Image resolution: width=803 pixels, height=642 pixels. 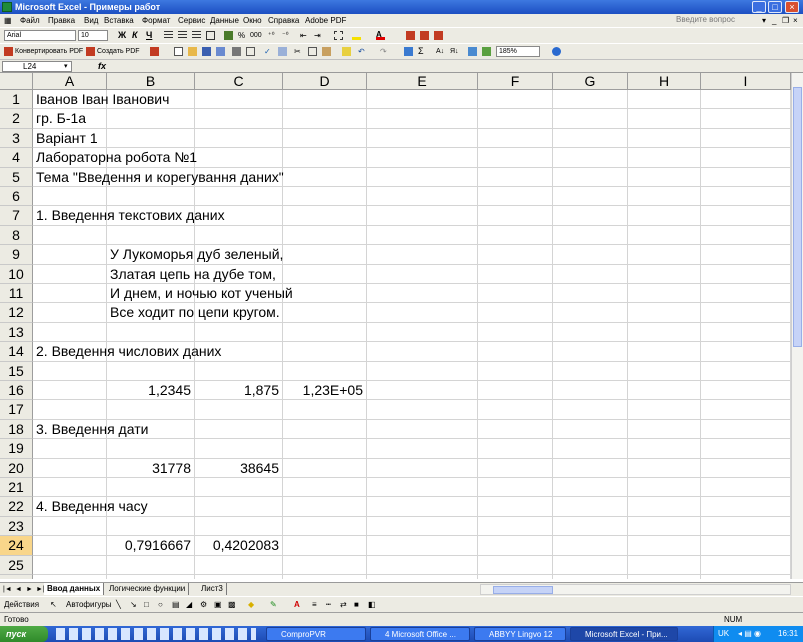 I want to click on hyperlink-icon, so click(x=408, y=51).